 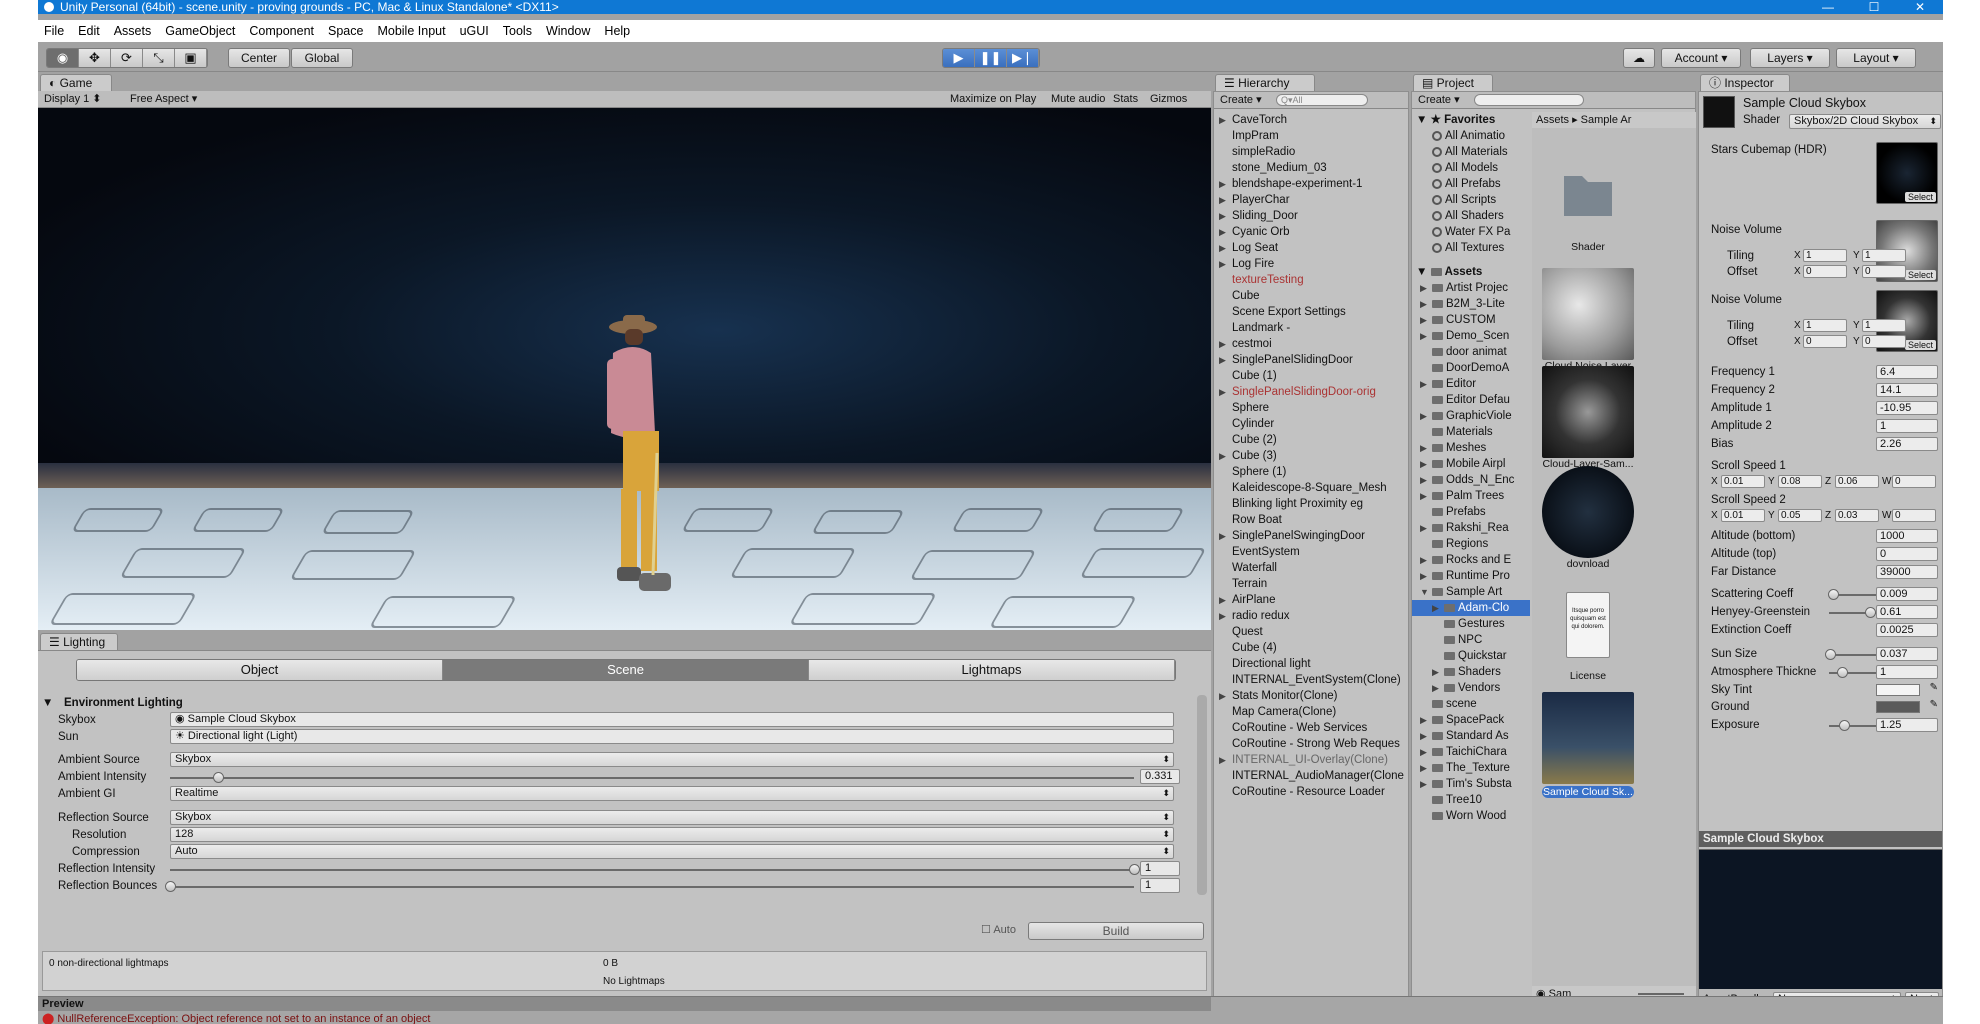 I want to click on menu-file: File, so click(x=54, y=31).